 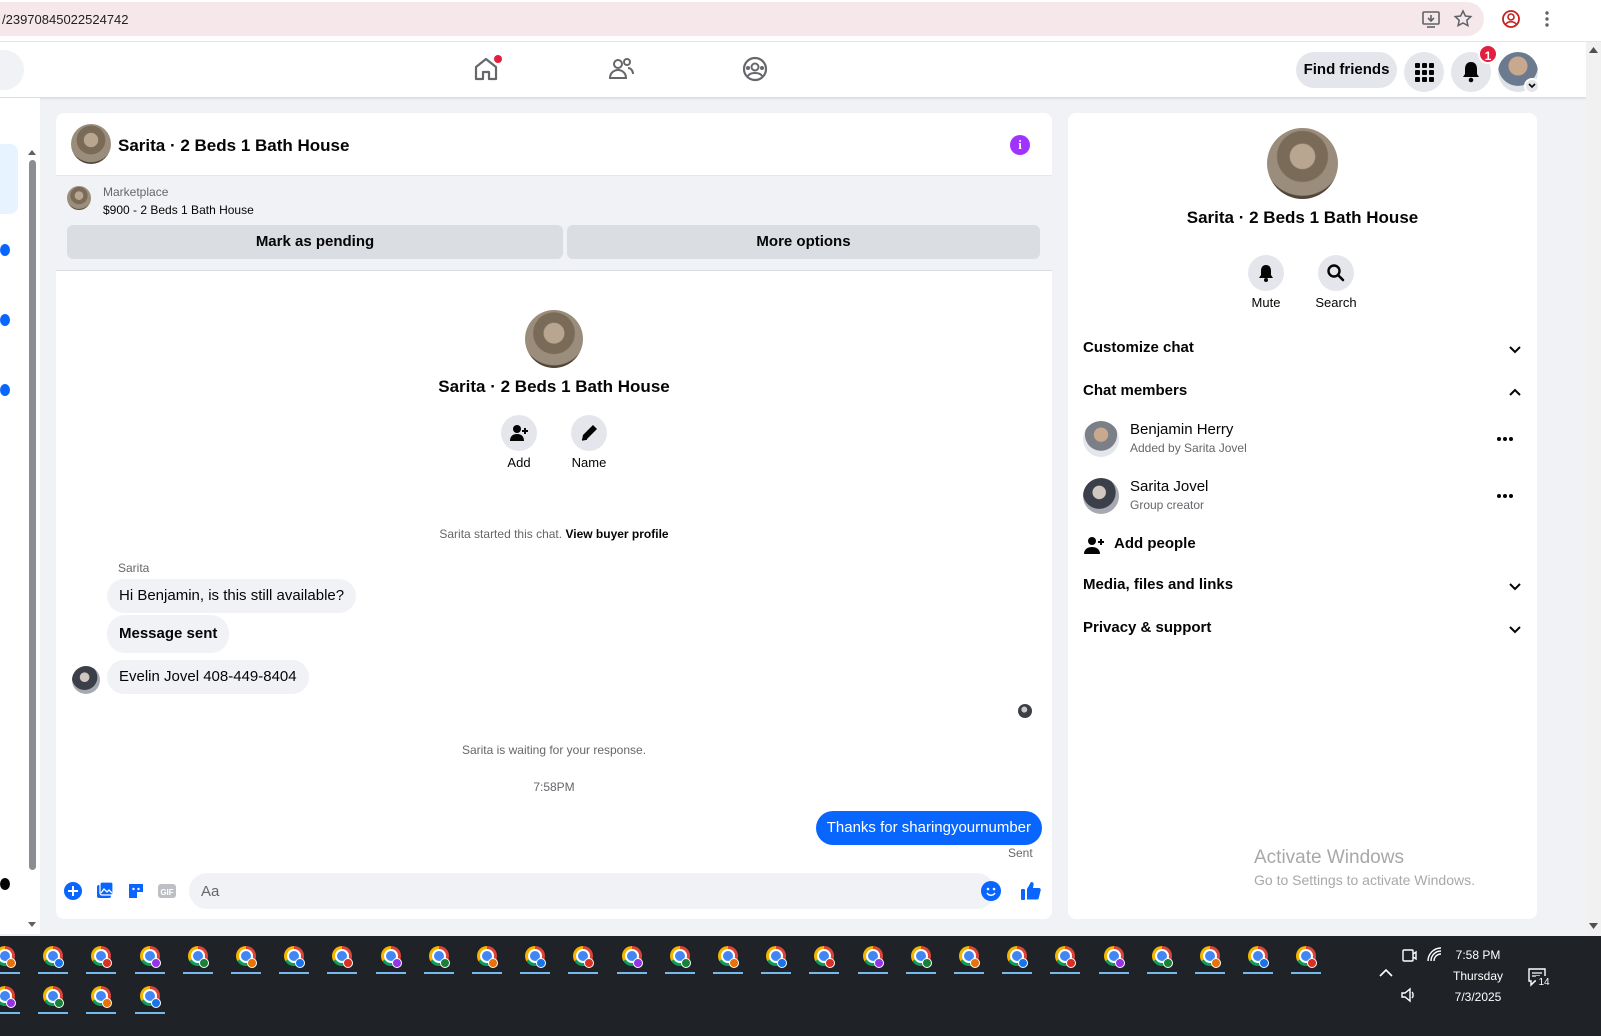 I want to click on rename-button, so click(x=589, y=433).